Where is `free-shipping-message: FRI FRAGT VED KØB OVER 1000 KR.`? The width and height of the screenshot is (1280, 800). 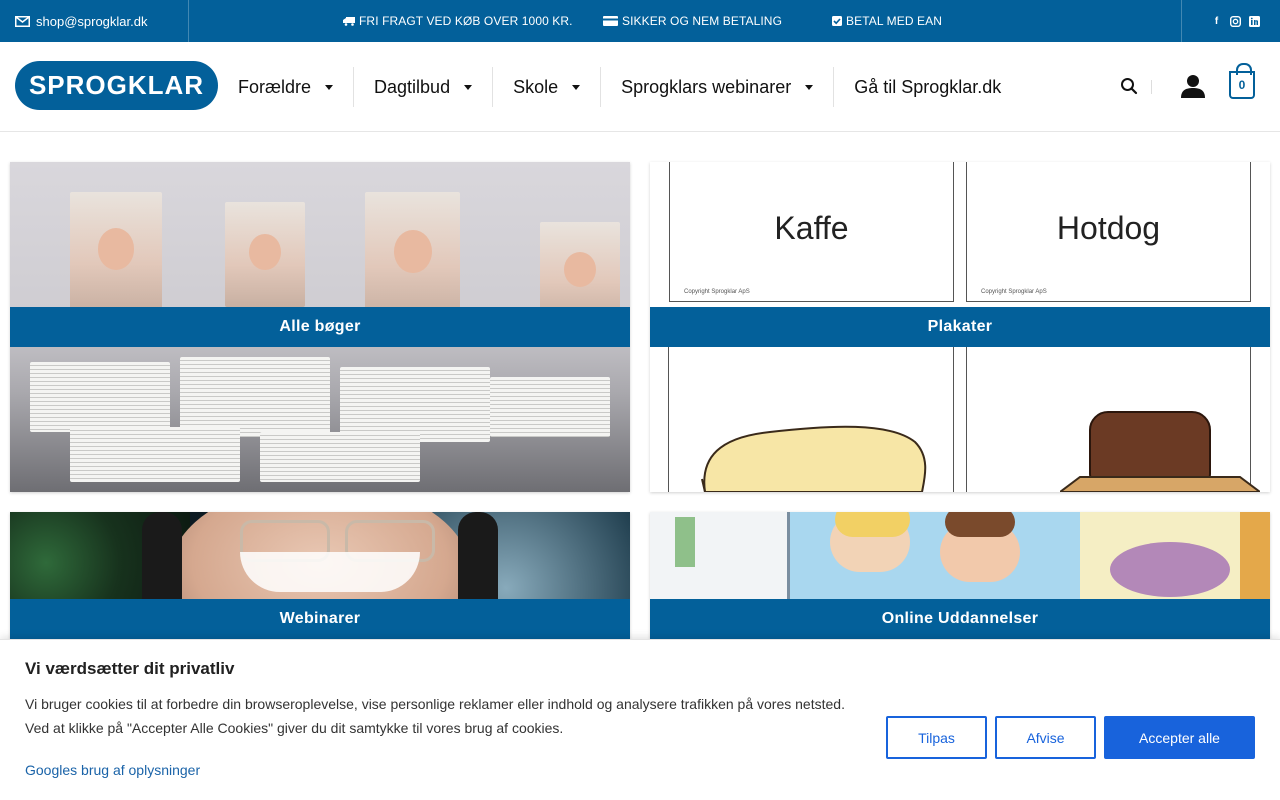
free-shipping-message: FRI FRAGT VED KØB OVER 1000 KR. is located at coordinates (458, 21).